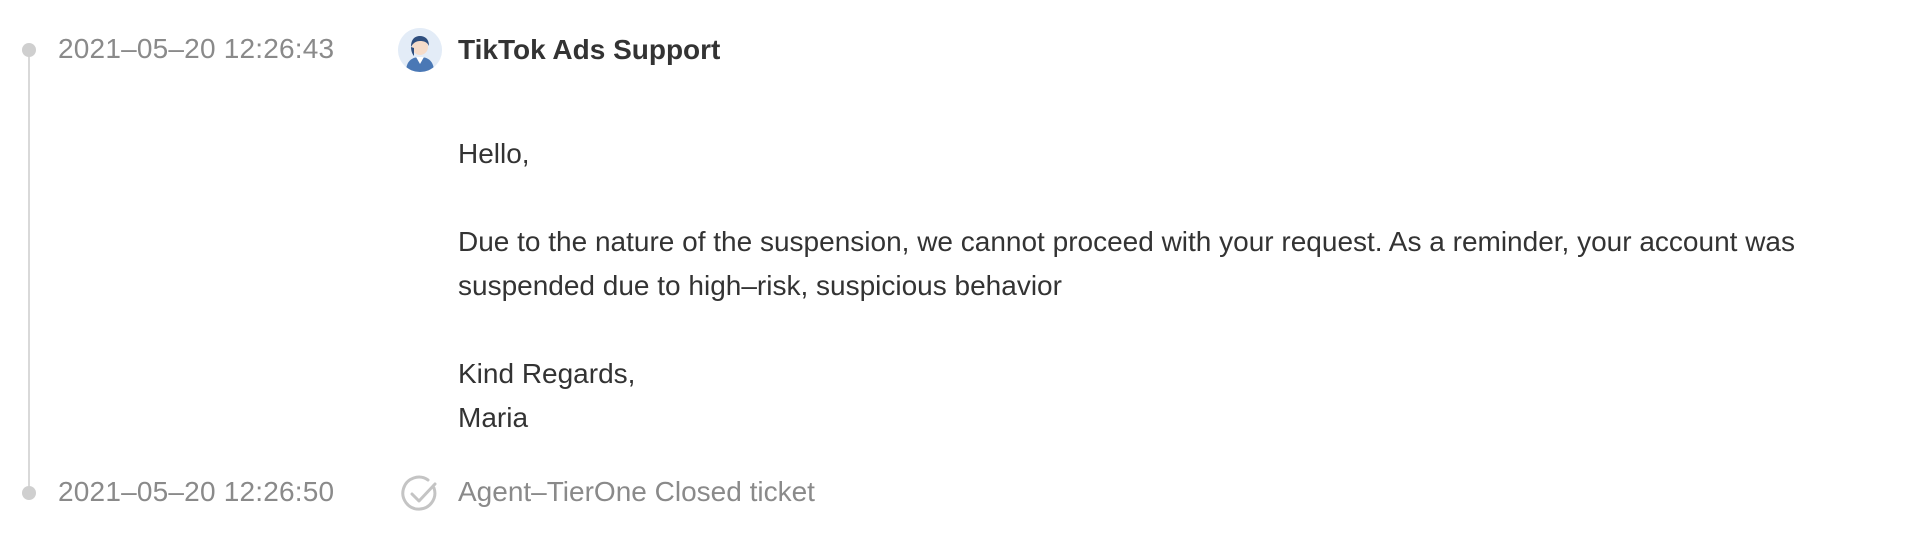 The height and width of the screenshot is (543, 1921). What do you see at coordinates (29, 272) in the screenshot?
I see `timeline-line` at bounding box center [29, 272].